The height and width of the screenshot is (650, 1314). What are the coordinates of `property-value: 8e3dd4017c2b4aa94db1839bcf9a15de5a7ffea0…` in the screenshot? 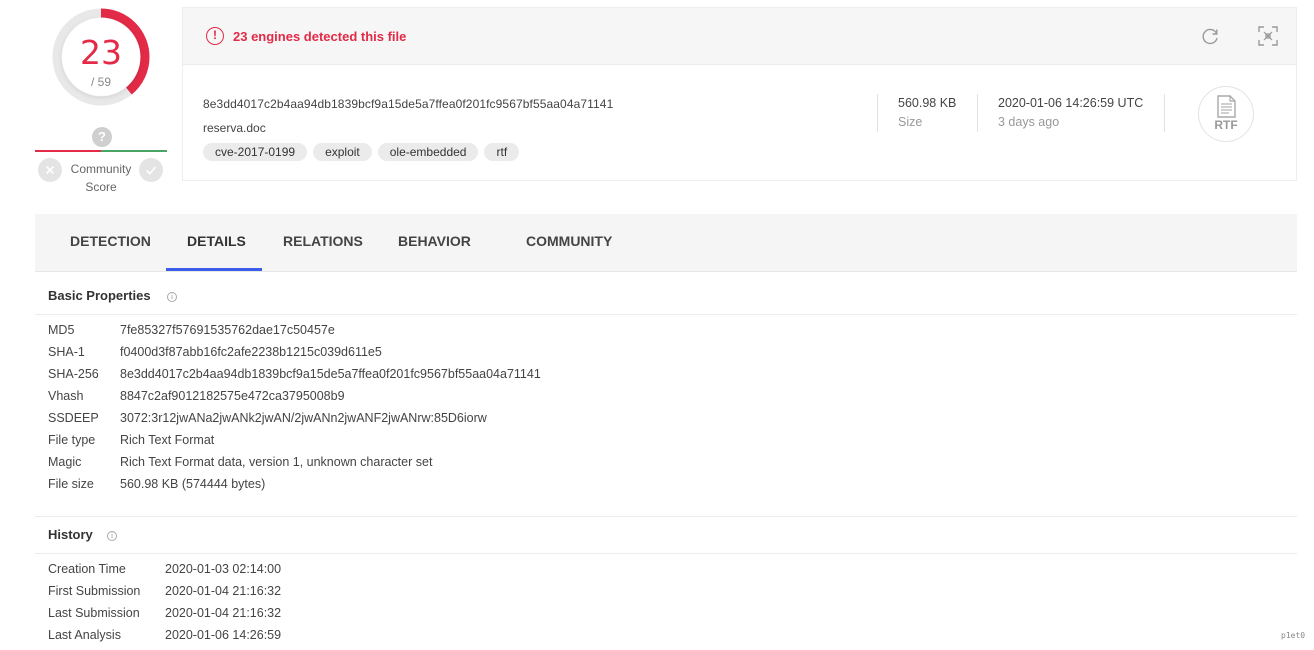 It's located at (330, 374).